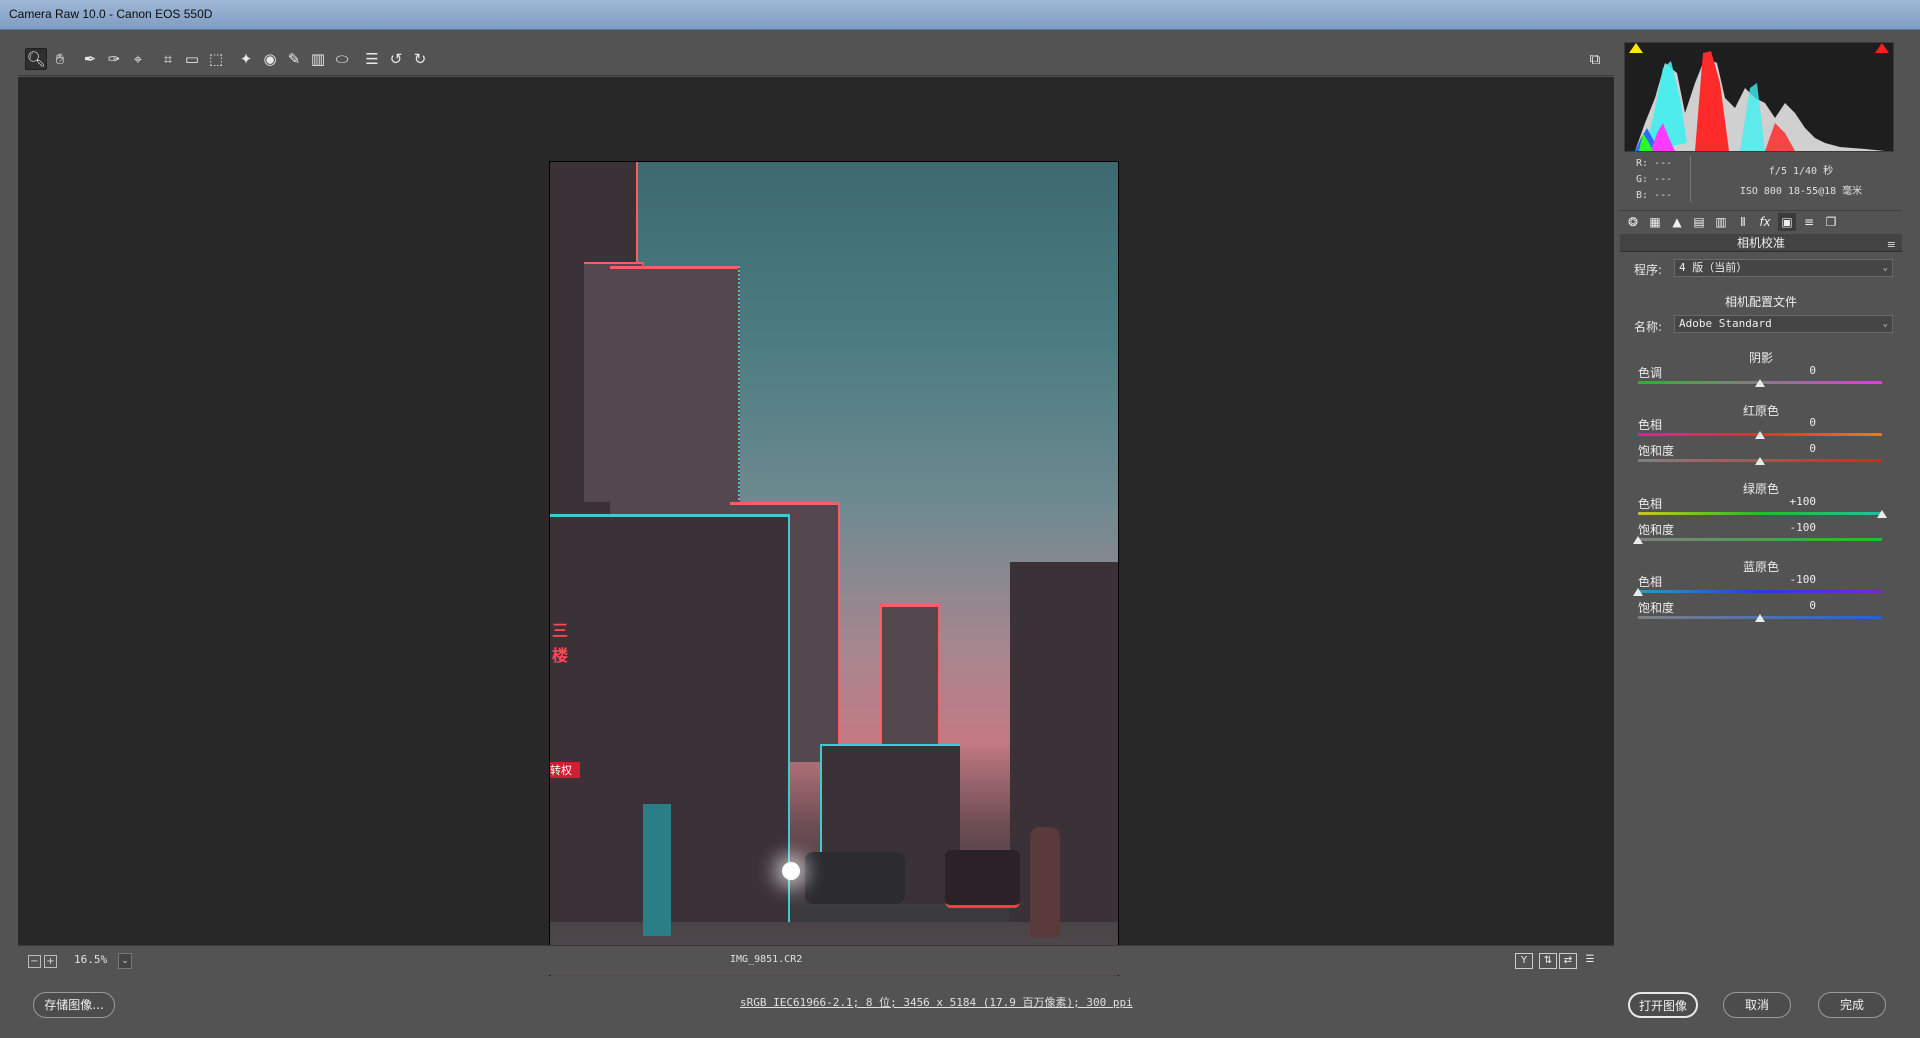 The width and height of the screenshot is (1920, 1038). Describe the element at coordinates (342, 59) in the screenshot. I see `radial-filter-icon: ⬭` at that location.